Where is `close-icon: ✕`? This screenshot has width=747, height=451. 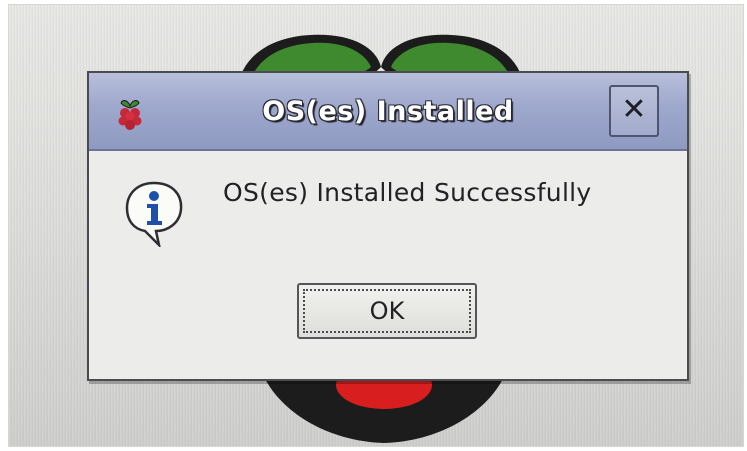 close-icon: ✕ is located at coordinates (634, 109).